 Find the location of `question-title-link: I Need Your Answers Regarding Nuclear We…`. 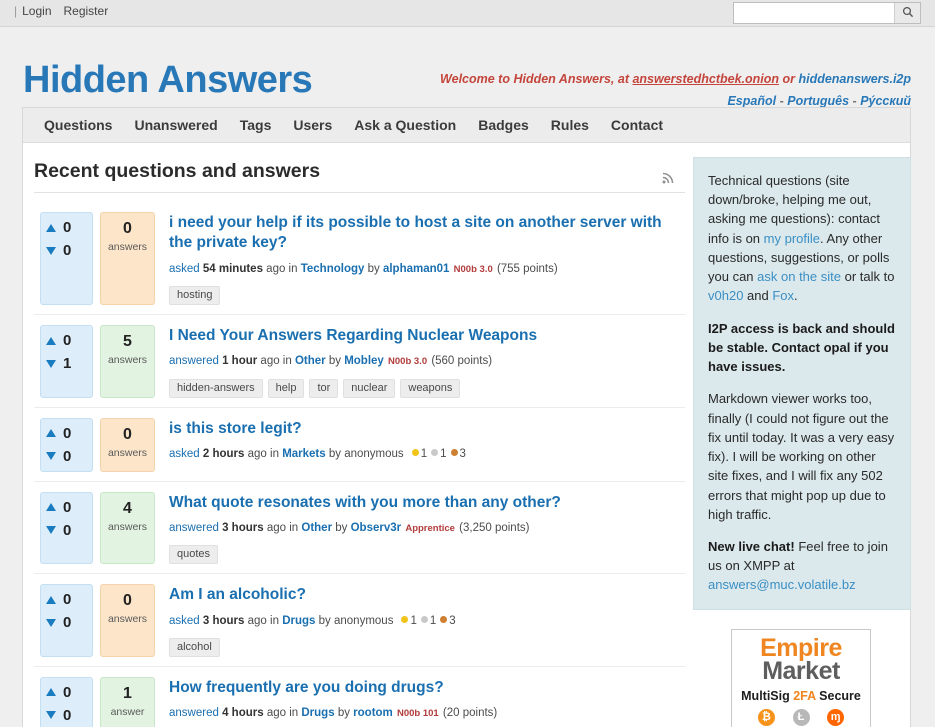

question-title-link: I Need Your Answers Regarding Nuclear We… is located at coordinates (427, 336).